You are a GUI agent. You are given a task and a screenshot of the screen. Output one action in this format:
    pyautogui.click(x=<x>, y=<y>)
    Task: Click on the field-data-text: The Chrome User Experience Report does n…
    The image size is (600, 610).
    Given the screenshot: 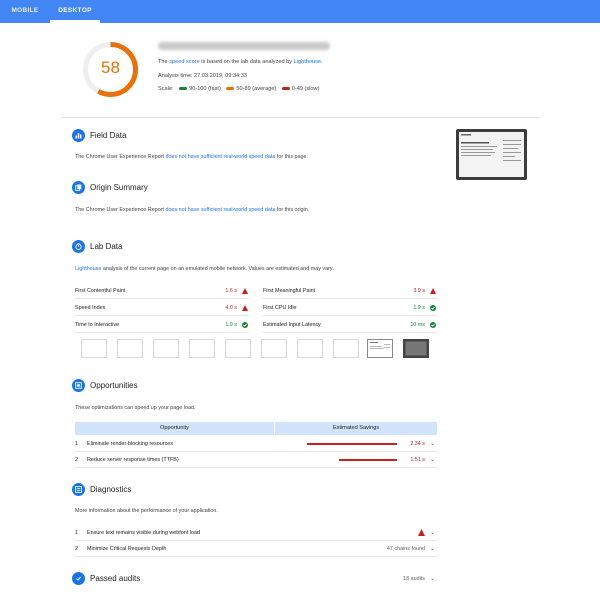 What is the action you would take?
    pyautogui.click(x=192, y=157)
    